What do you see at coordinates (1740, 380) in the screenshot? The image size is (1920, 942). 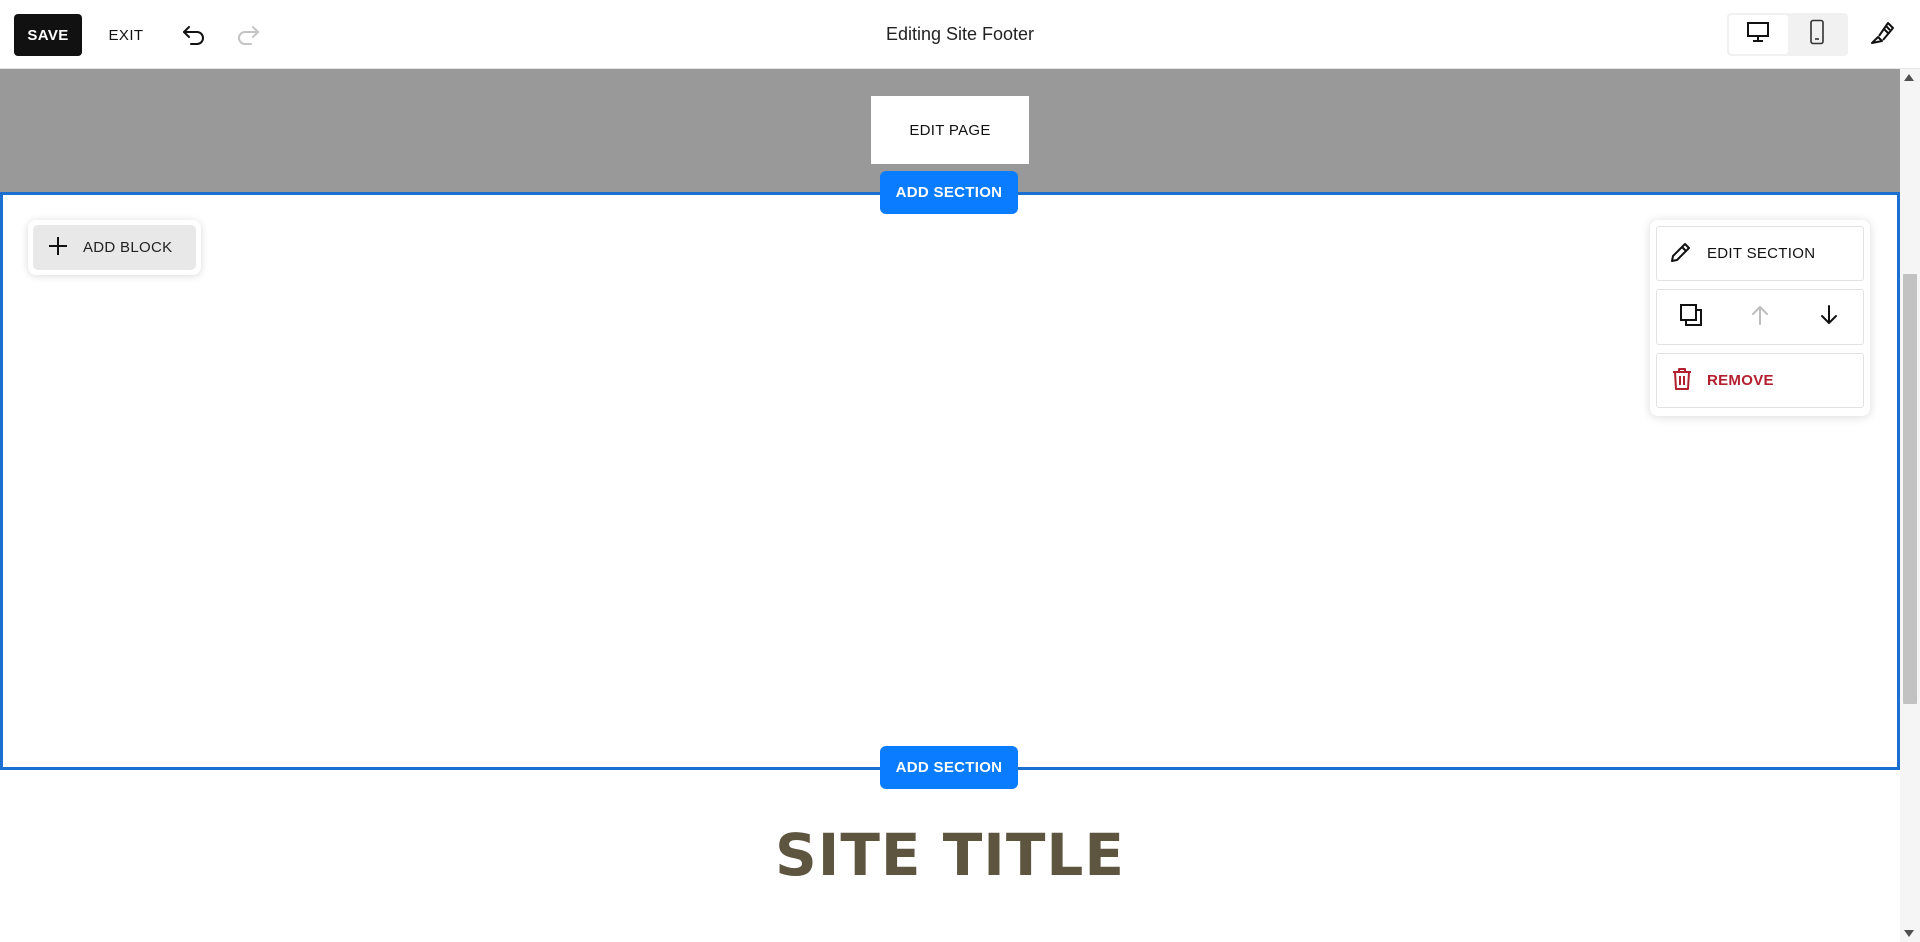 I see `remove-label: REMOVE` at bounding box center [1740, 380].